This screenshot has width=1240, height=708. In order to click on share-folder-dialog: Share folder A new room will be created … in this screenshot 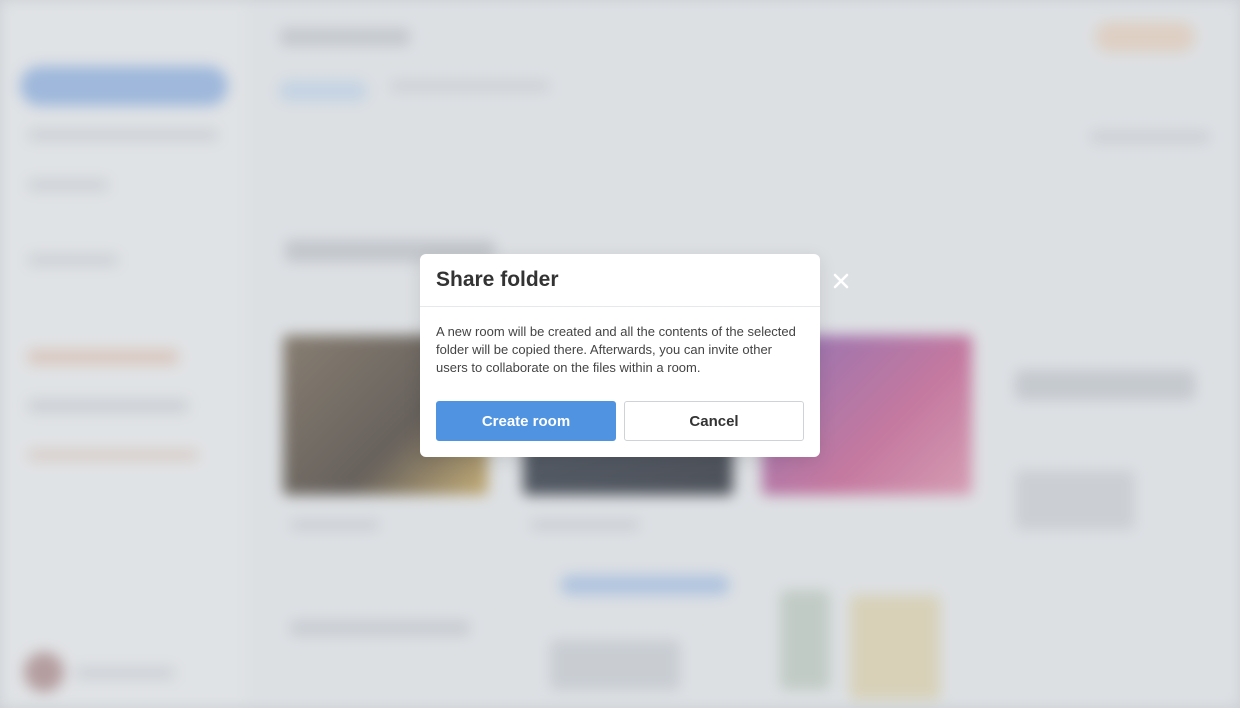, I will do `click(620, 355)`.